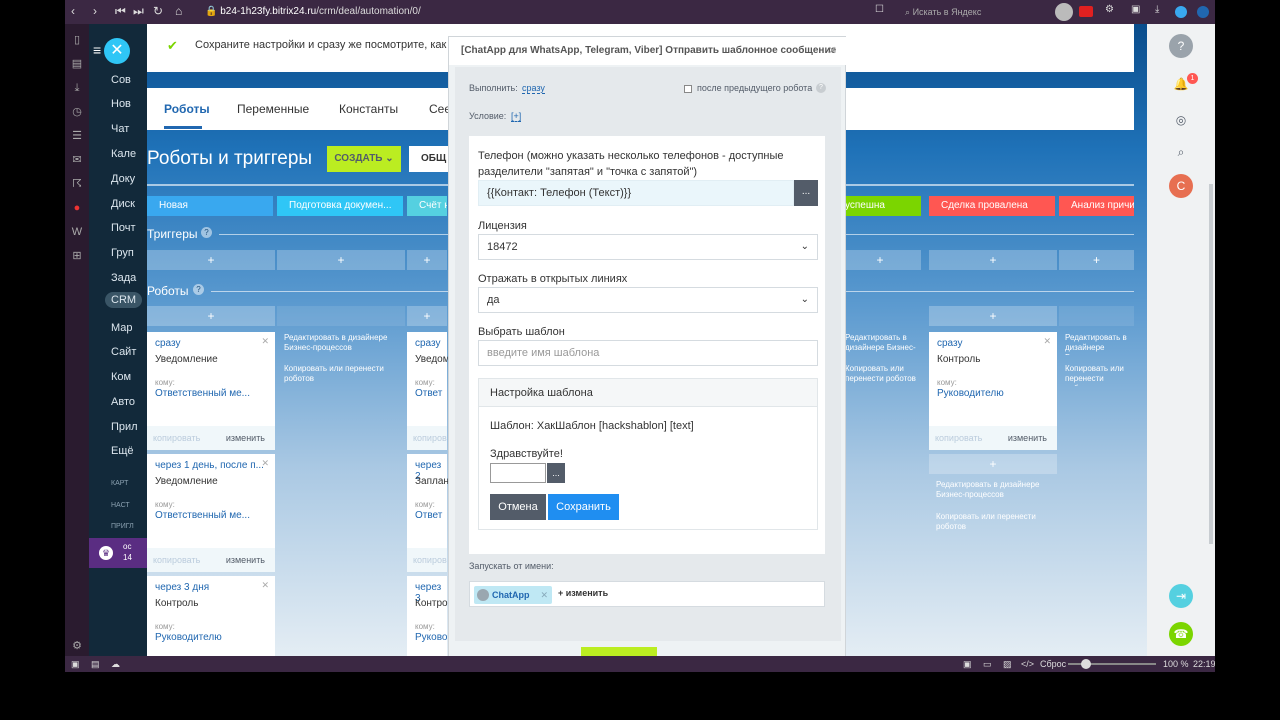 The height and width of the screenshot is (720, 1280). What do you see at coordinates (123, 402) in the screenshot?
I see `menu-item: Авто` at bounding box center [123, 402].